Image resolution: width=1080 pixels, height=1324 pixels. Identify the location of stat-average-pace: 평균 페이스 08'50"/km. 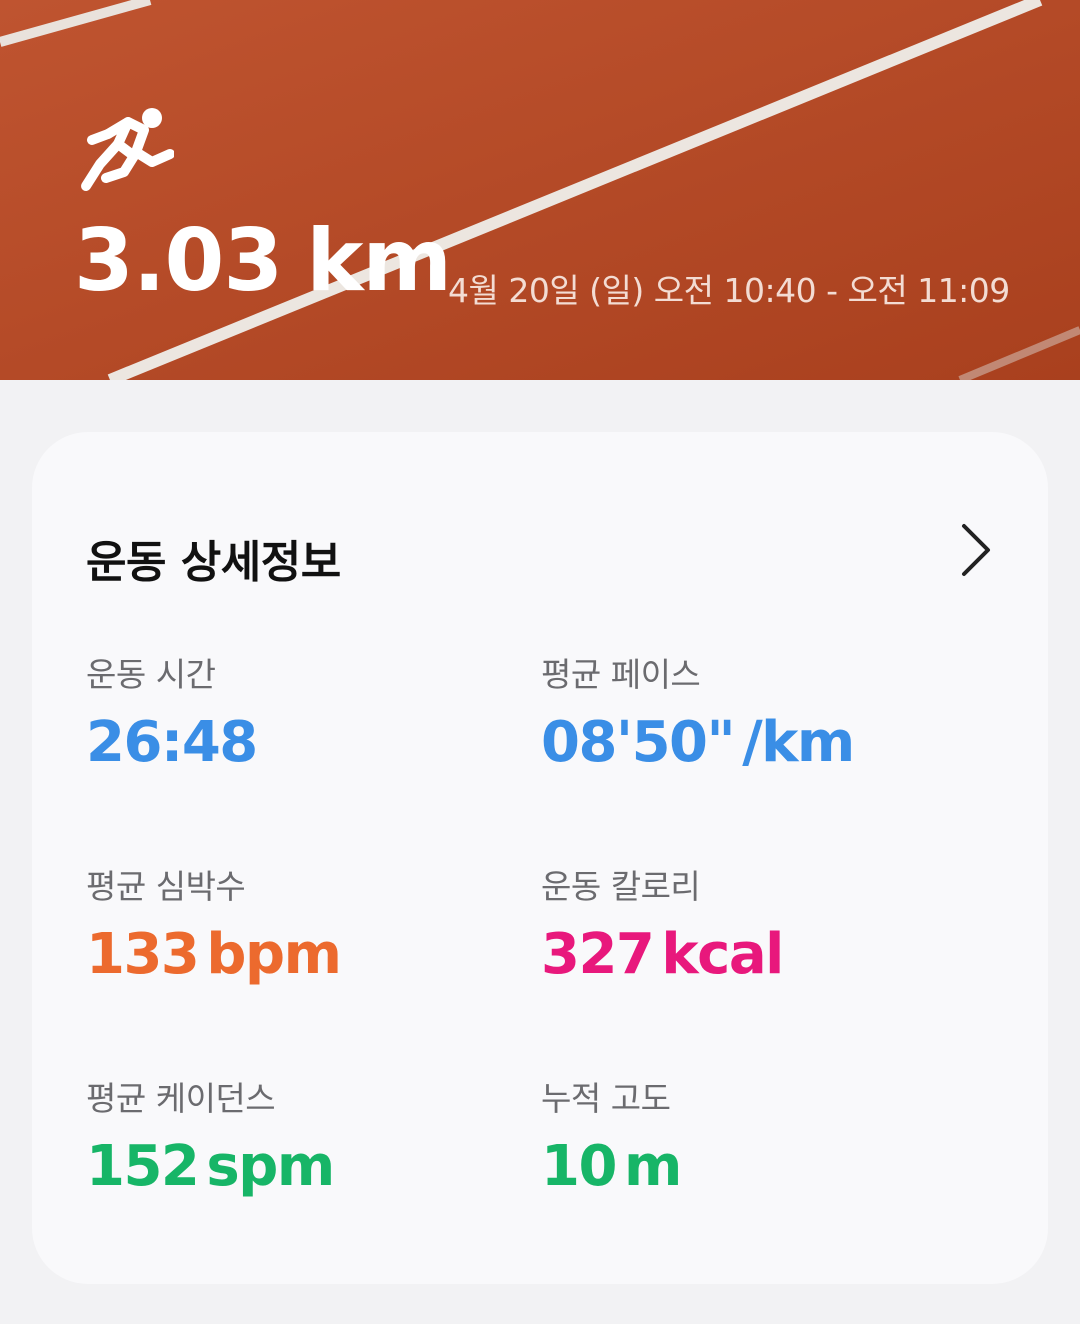
(751, 714).